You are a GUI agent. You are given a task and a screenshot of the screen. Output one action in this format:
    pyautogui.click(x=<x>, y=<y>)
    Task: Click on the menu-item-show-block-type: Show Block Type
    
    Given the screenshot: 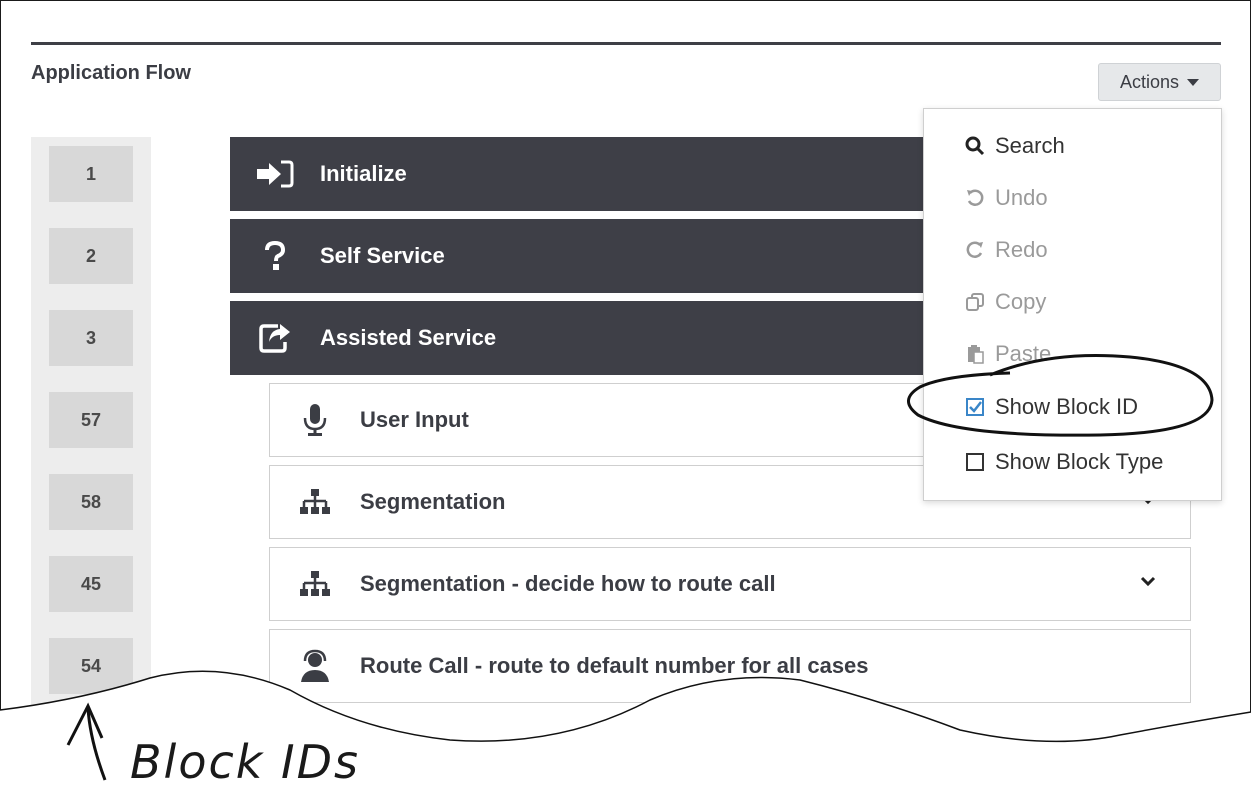 What is the action you would take?
    pyautogui.click(x=1063, y=462)
    